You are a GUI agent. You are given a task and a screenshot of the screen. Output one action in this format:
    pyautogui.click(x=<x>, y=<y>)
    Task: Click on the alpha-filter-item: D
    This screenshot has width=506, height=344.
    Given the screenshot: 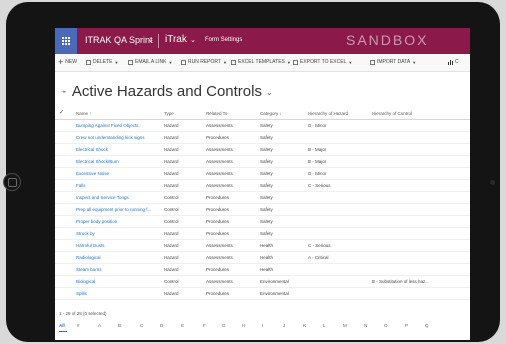 What is the action you would take?
    pyautogui.click(x=161, y=325)
    